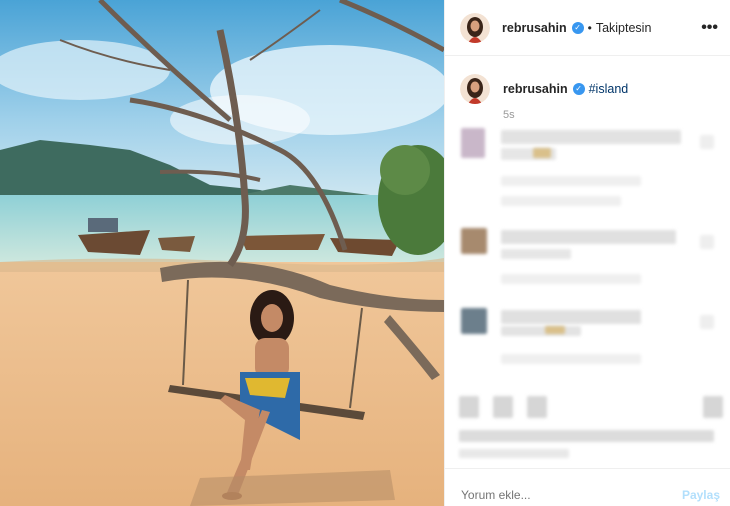  Describe the element at coordinates (624, 28) in the screenshot. I see `follow-status: Takiptesin` at that location.